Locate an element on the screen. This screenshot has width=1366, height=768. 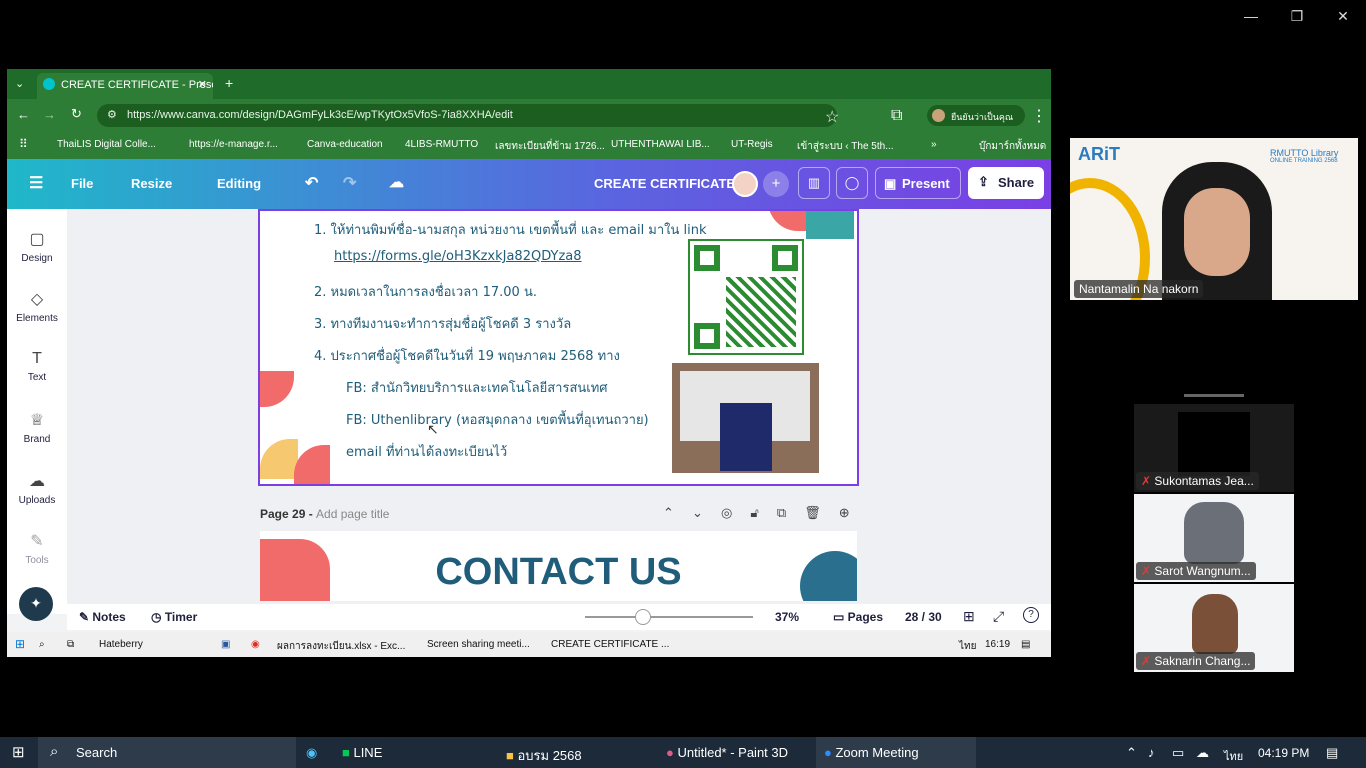
timer-button: ◷ Timer is located at coordinates (174, 617).